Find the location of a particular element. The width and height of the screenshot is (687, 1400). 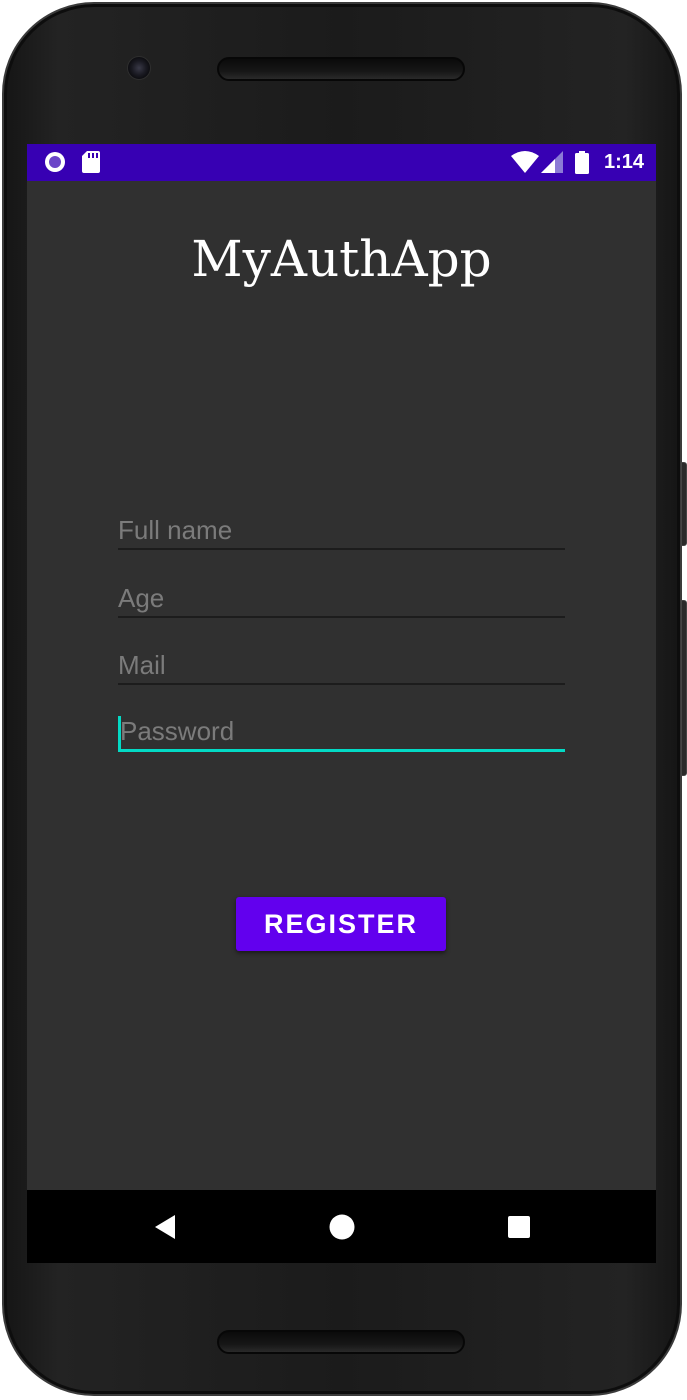

navigation-bar is located at coordinates (341, 1226).